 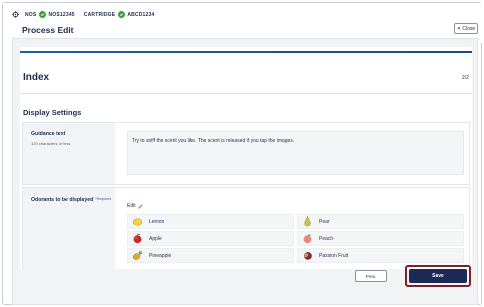 What do you see at coordinates (466, 28) in the screenshot?
I see `close-button: ✕ Close` at bounding box center [466, 28].